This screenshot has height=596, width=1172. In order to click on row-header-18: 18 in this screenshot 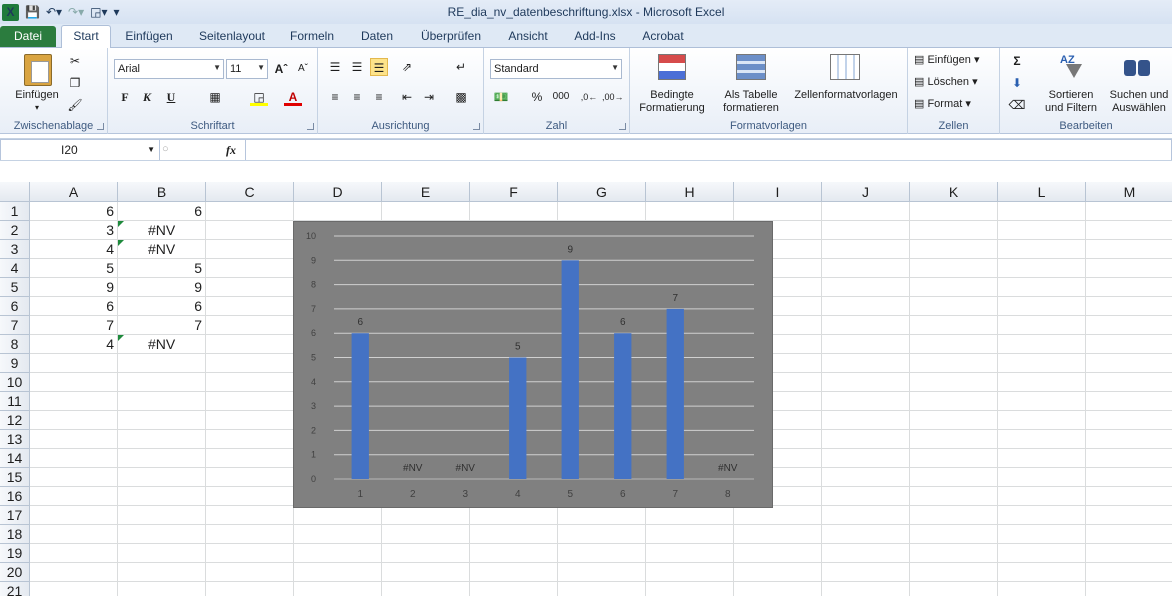, I will do `click(15, 534)`.